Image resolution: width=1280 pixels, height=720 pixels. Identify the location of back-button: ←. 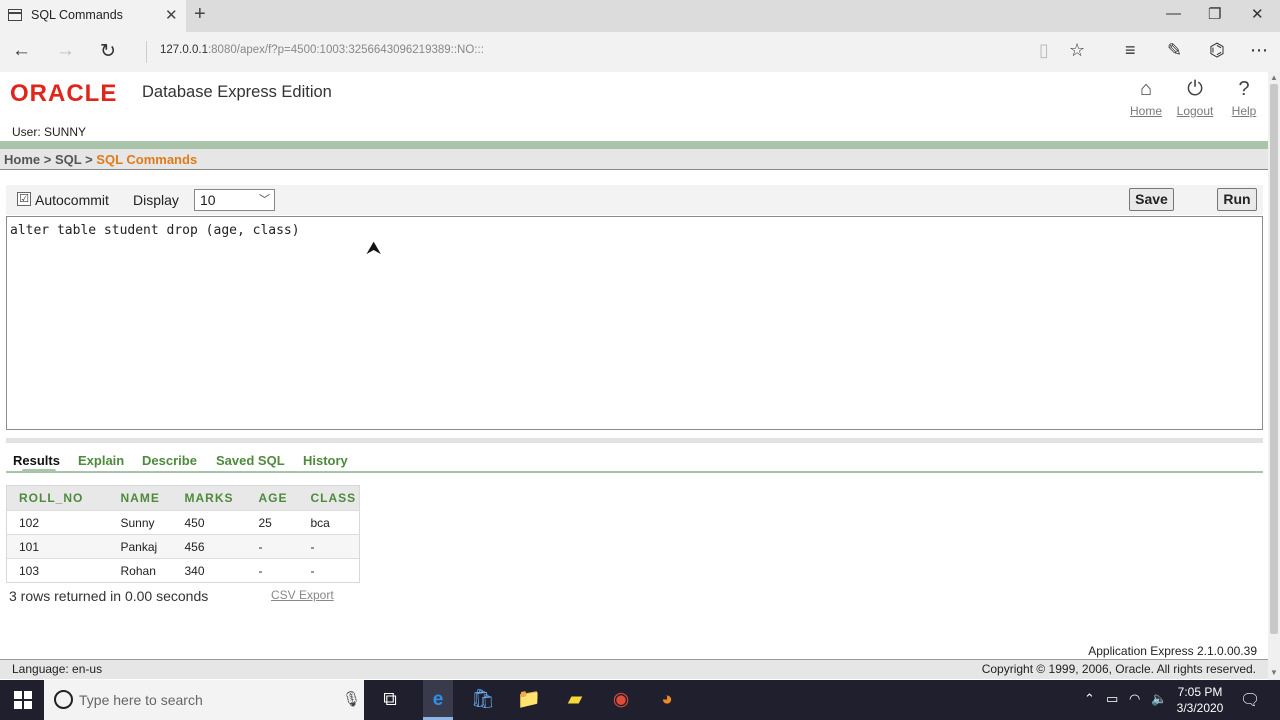
(21, 51).